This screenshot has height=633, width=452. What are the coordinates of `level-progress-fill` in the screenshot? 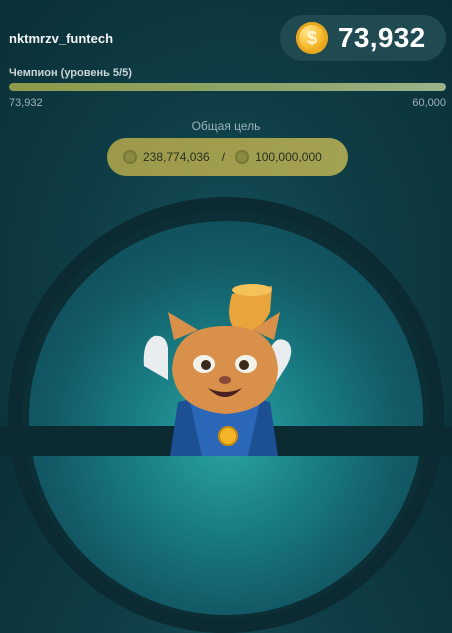 It's located at (227, 87).